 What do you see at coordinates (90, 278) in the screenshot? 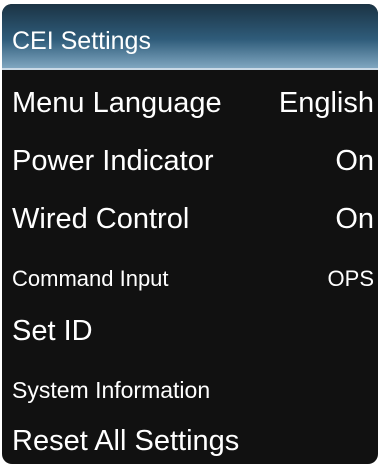
I see `menu-item-label: Command Input` at bounding box center [90, 278].